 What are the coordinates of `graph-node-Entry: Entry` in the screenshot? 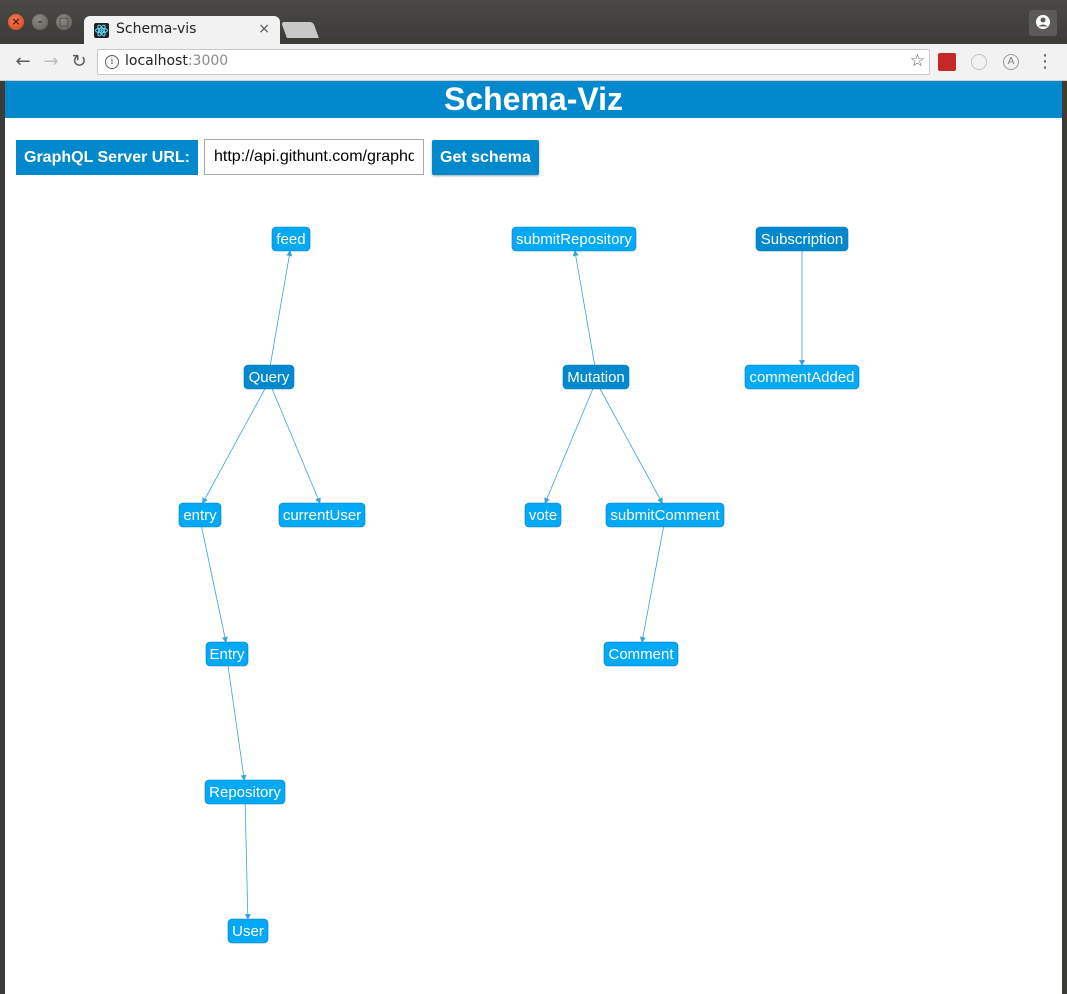 It's located at (227, 654).